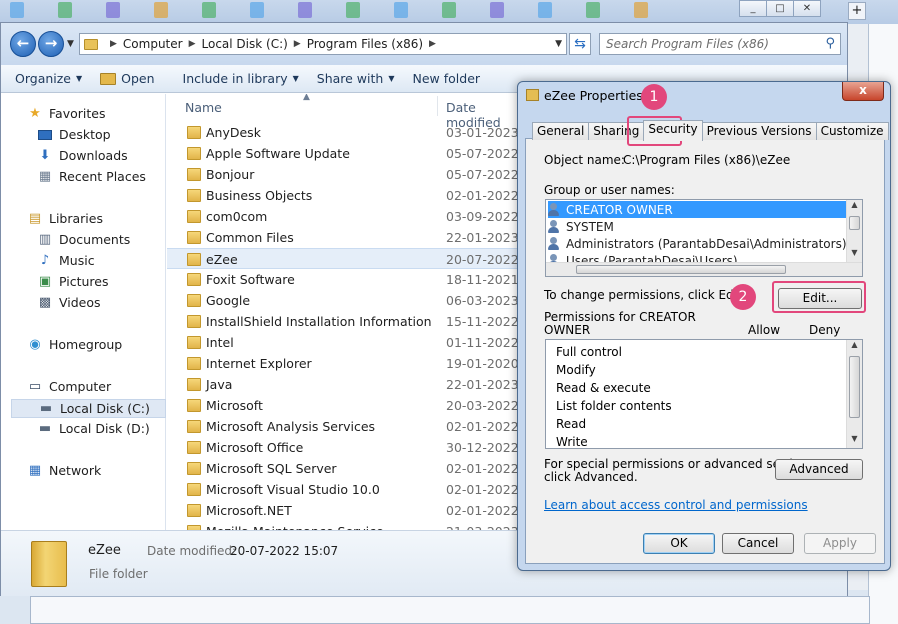 The width and height of the screenshot is (898, 624). I want to click on file-row: Foxit Software 18-11-2021 12, so click(343, 279).